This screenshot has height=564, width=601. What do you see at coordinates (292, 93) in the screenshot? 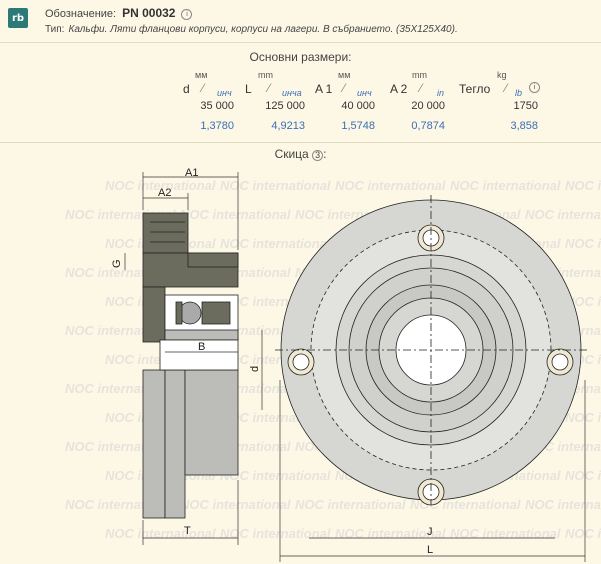
I see `unit-bot-L: инча` at bounding box center [292, 93].